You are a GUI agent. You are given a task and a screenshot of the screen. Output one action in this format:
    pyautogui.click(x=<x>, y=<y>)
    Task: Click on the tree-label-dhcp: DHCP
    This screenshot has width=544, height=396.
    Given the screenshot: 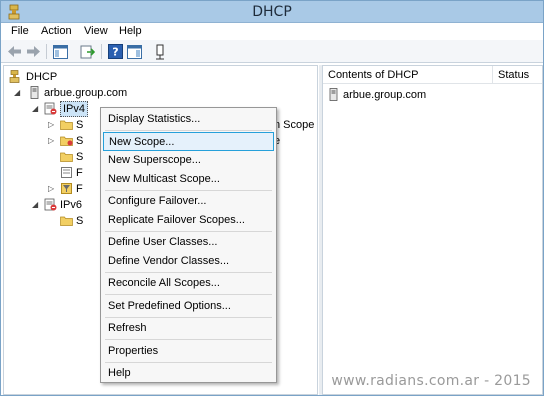 What is the action you would take?
    pyautogui.click(x=42, y=77)
    